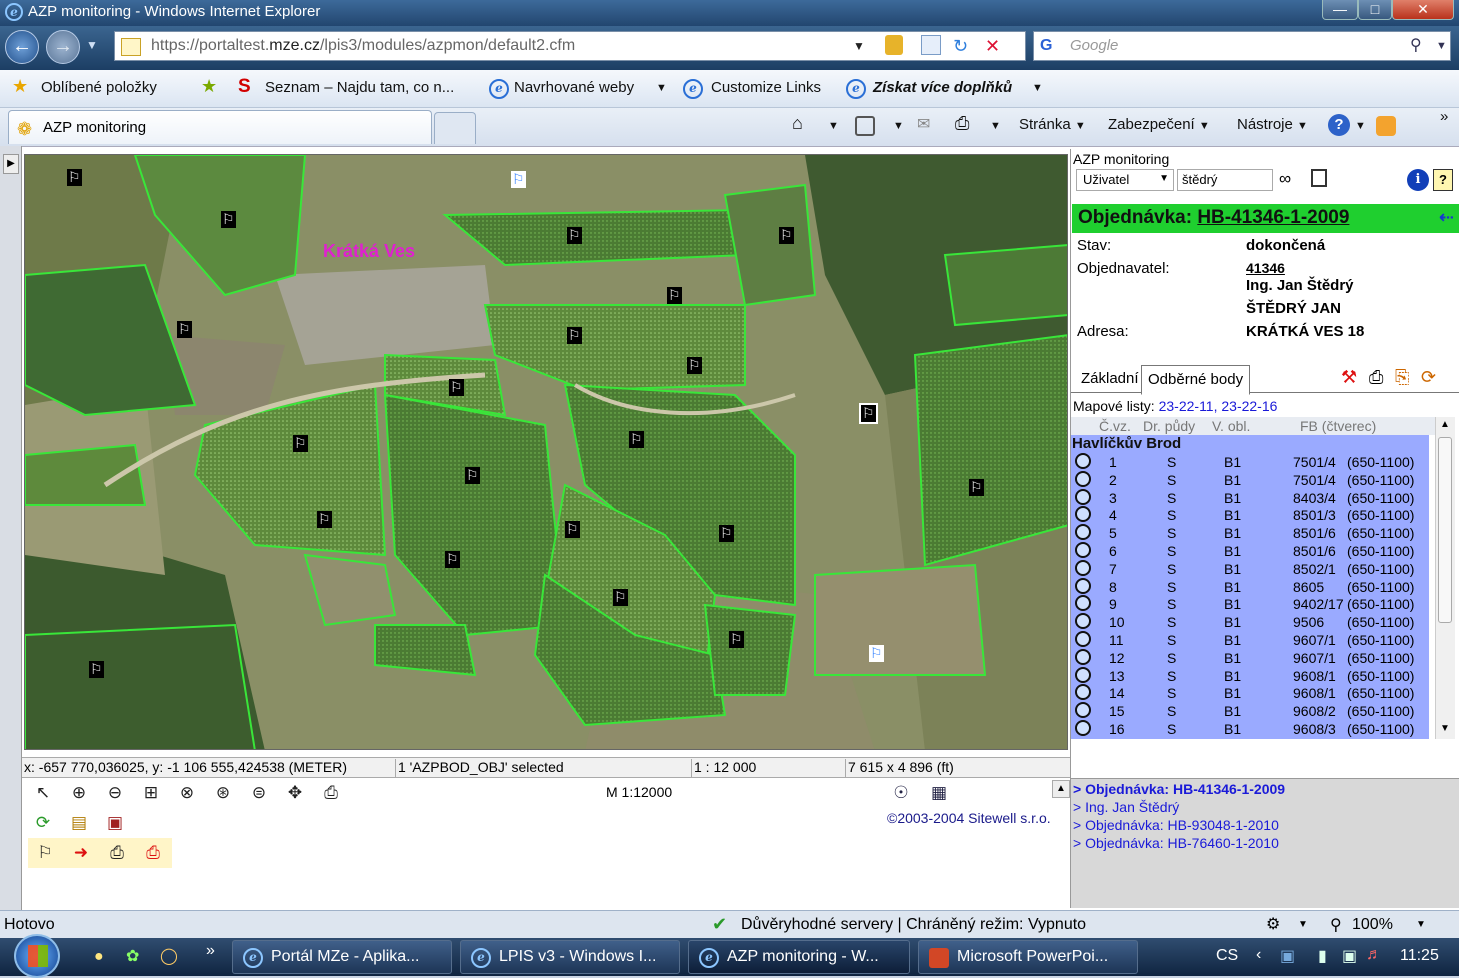 The width and height of the screenshot is (1459, 978). I want to click on network-icon: ▦, so click(939, 793).